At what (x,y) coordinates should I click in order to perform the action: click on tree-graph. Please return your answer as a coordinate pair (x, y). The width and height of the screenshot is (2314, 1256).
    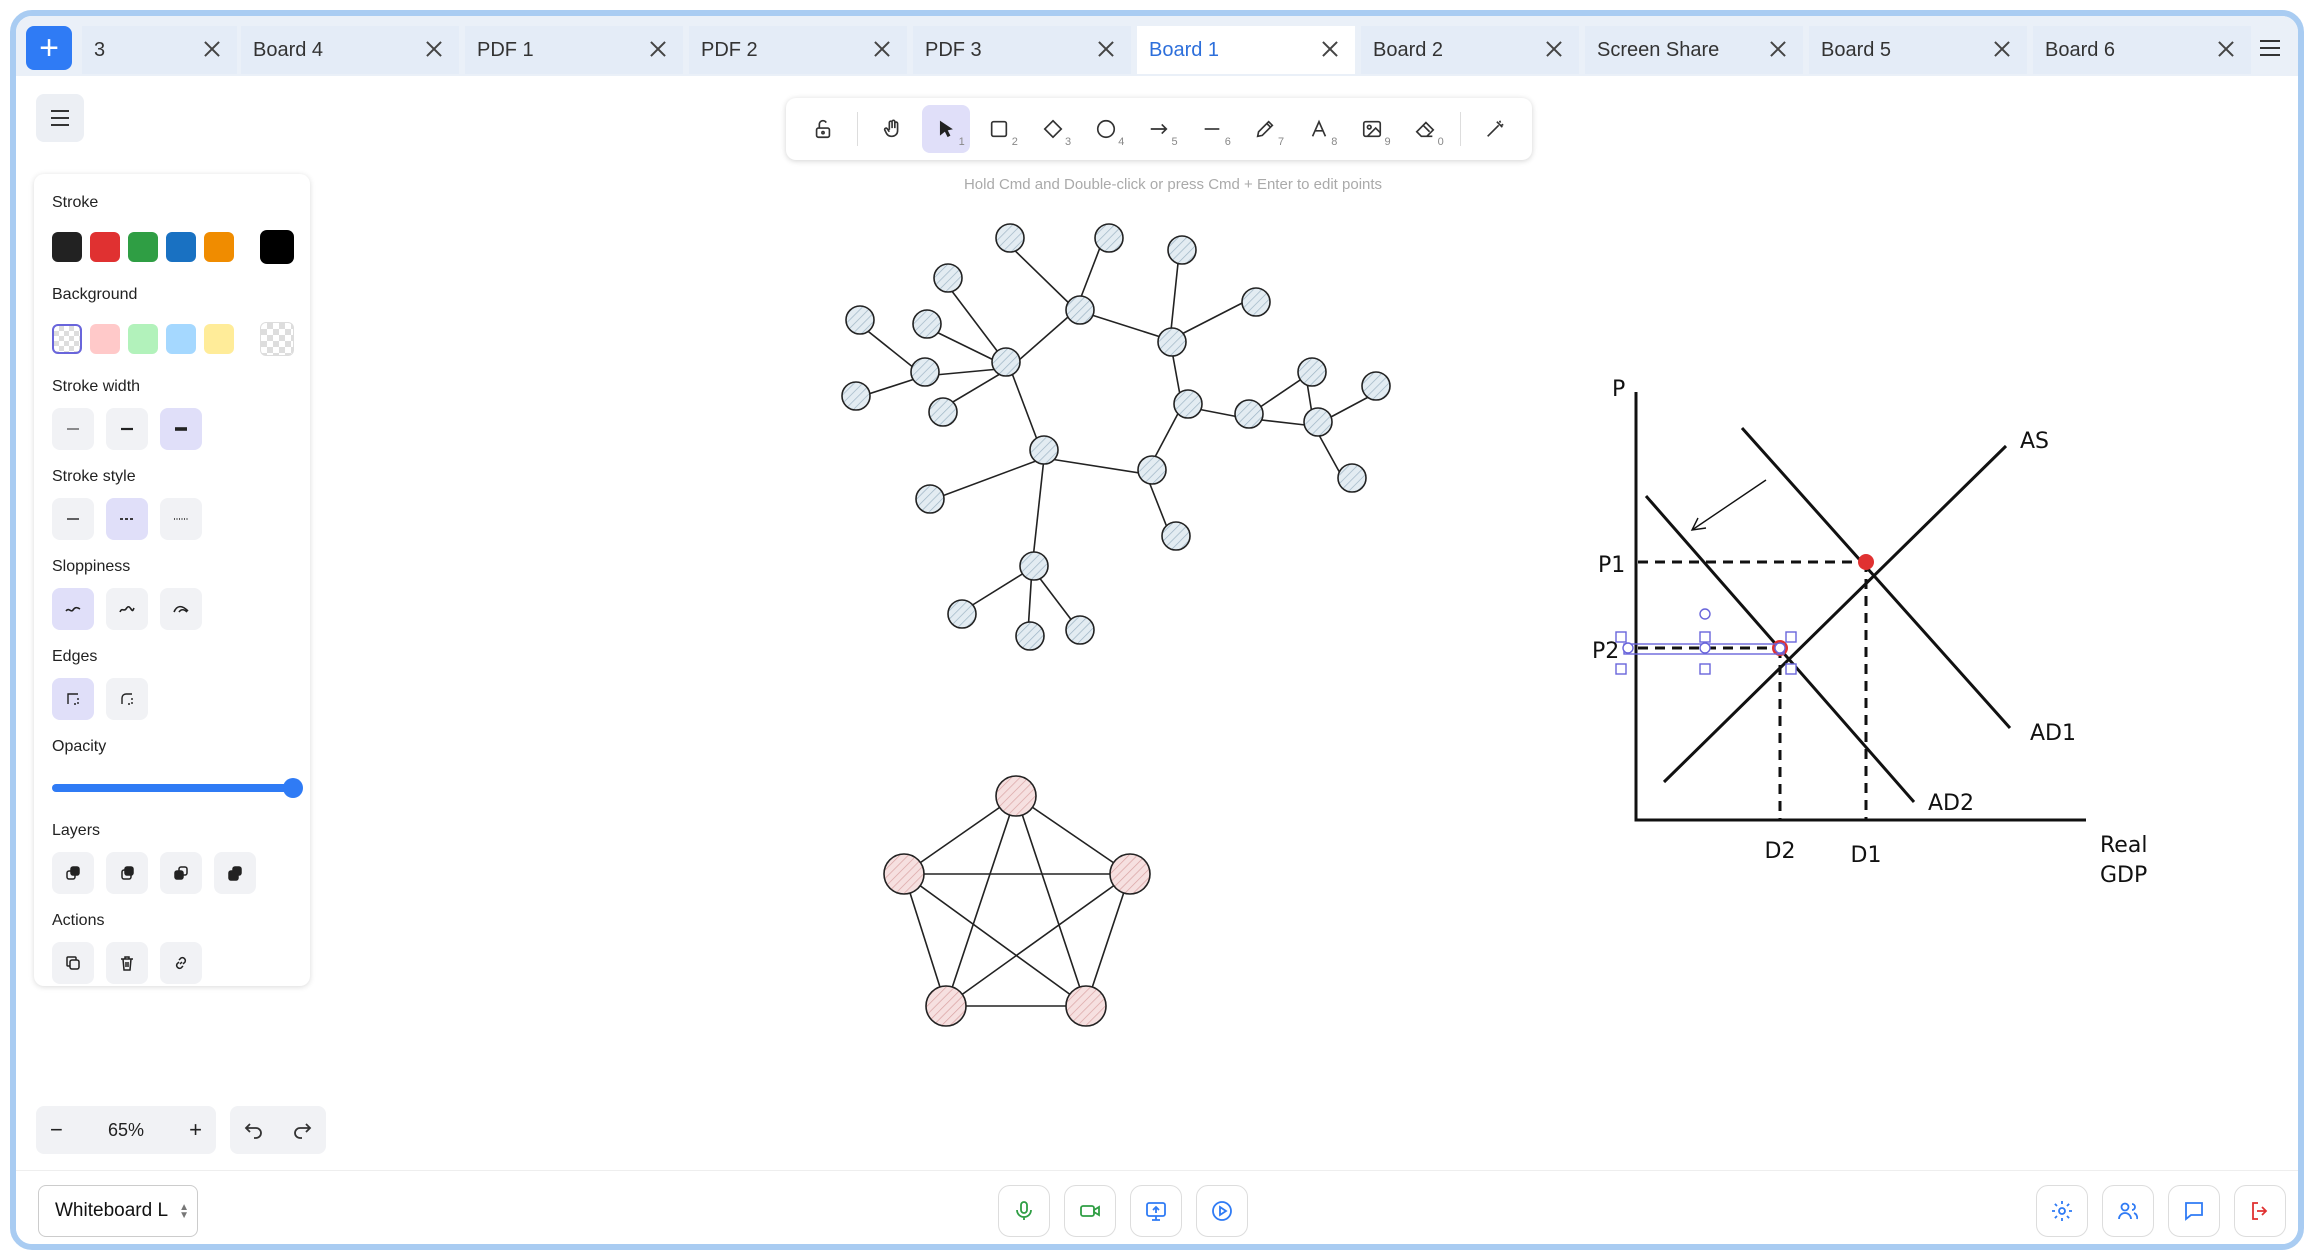
    Looking at the image, I should click on (1112, 432).